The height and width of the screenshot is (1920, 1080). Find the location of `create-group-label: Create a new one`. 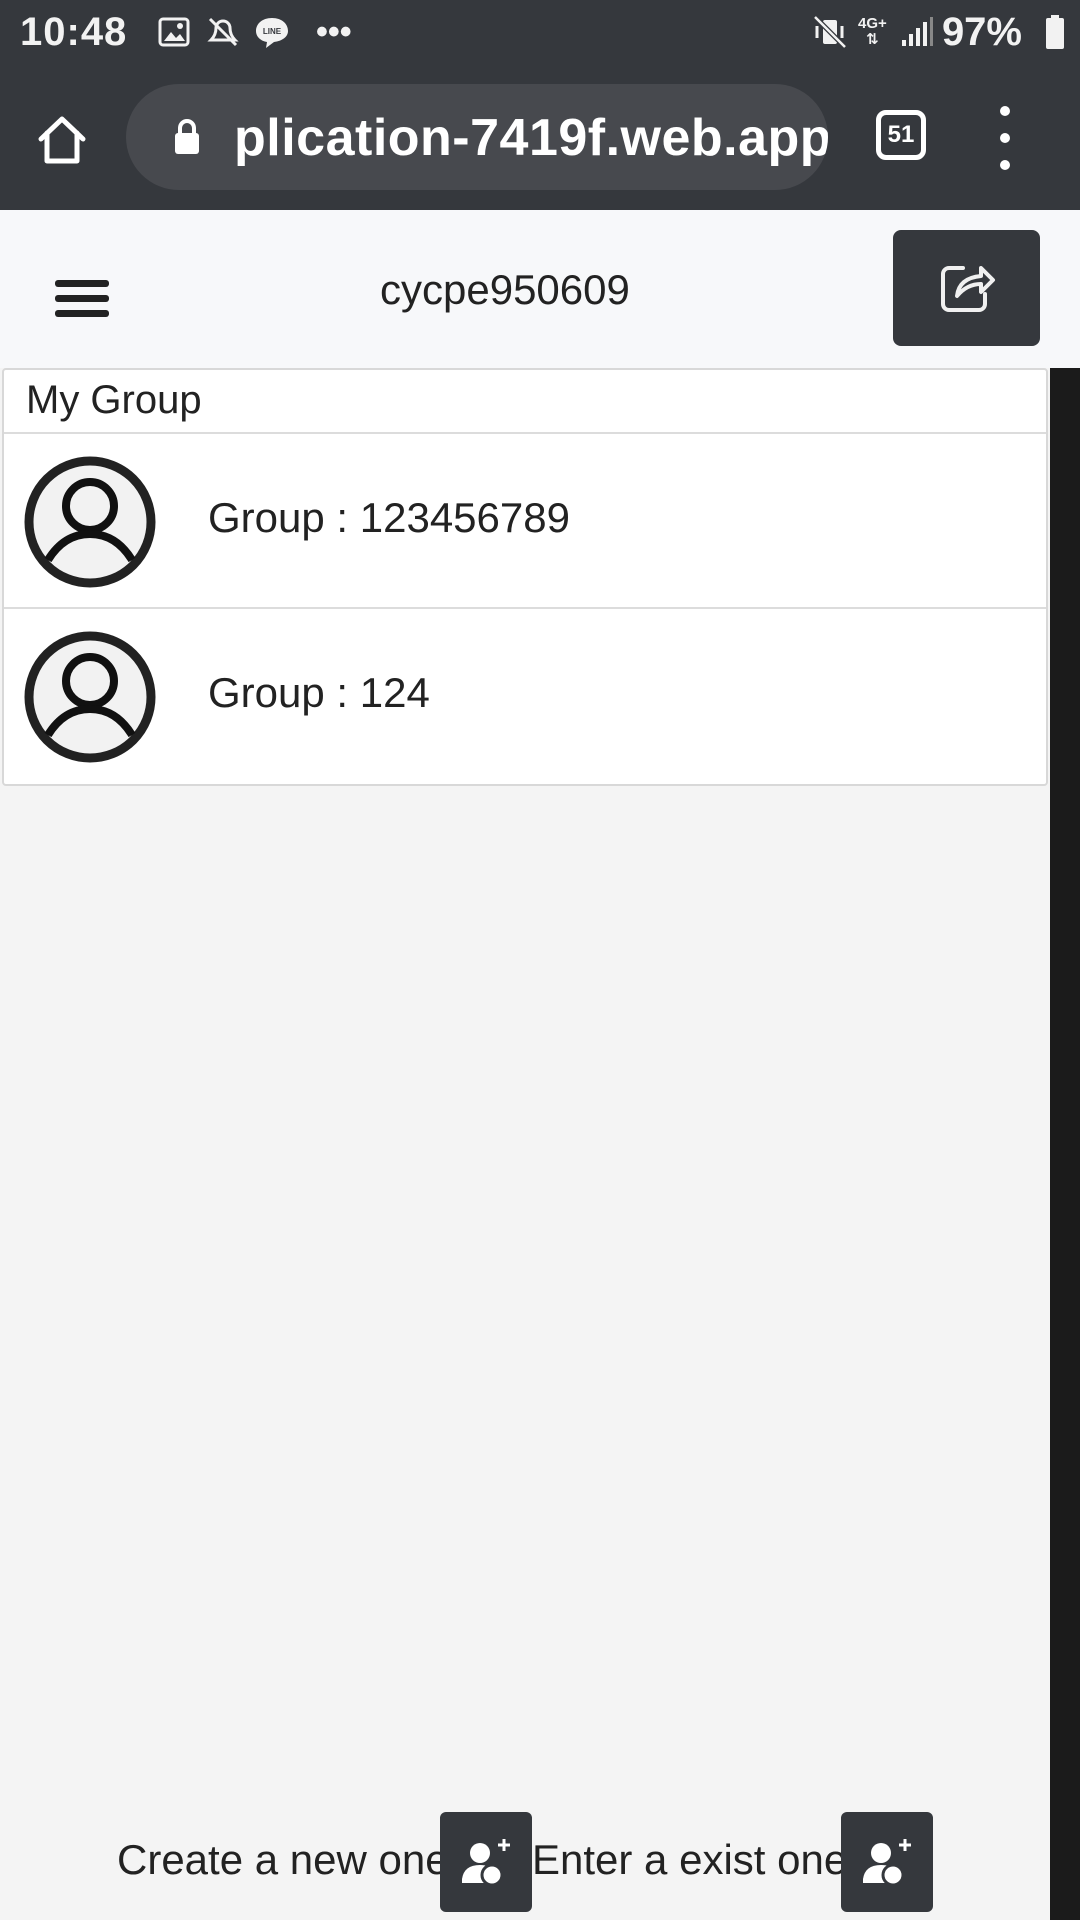

create-group-label: Create a new one is located at coordinates (283, 1859).